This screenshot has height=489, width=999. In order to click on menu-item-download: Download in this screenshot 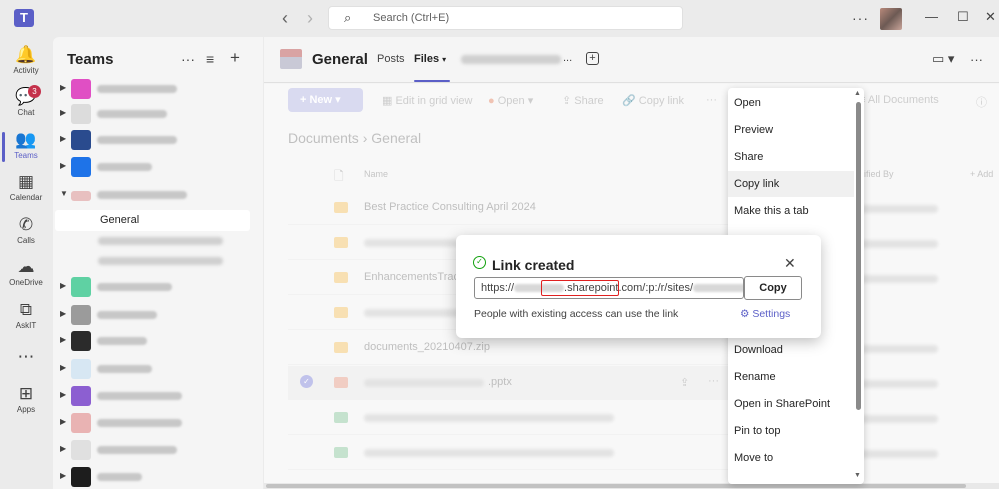, I will do `click(791, 350)`.